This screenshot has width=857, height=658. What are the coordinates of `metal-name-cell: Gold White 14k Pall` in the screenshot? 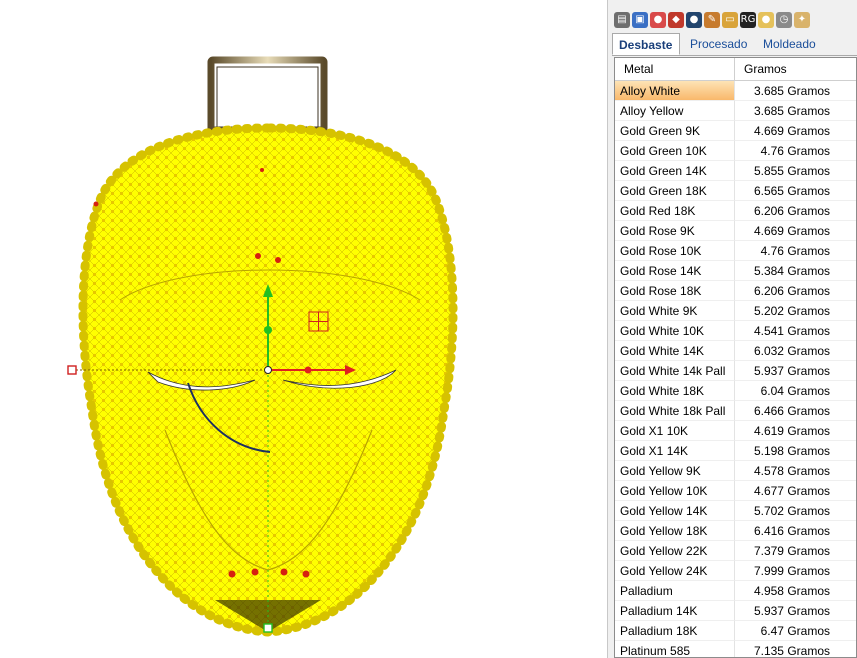 It's located at (675, 371).